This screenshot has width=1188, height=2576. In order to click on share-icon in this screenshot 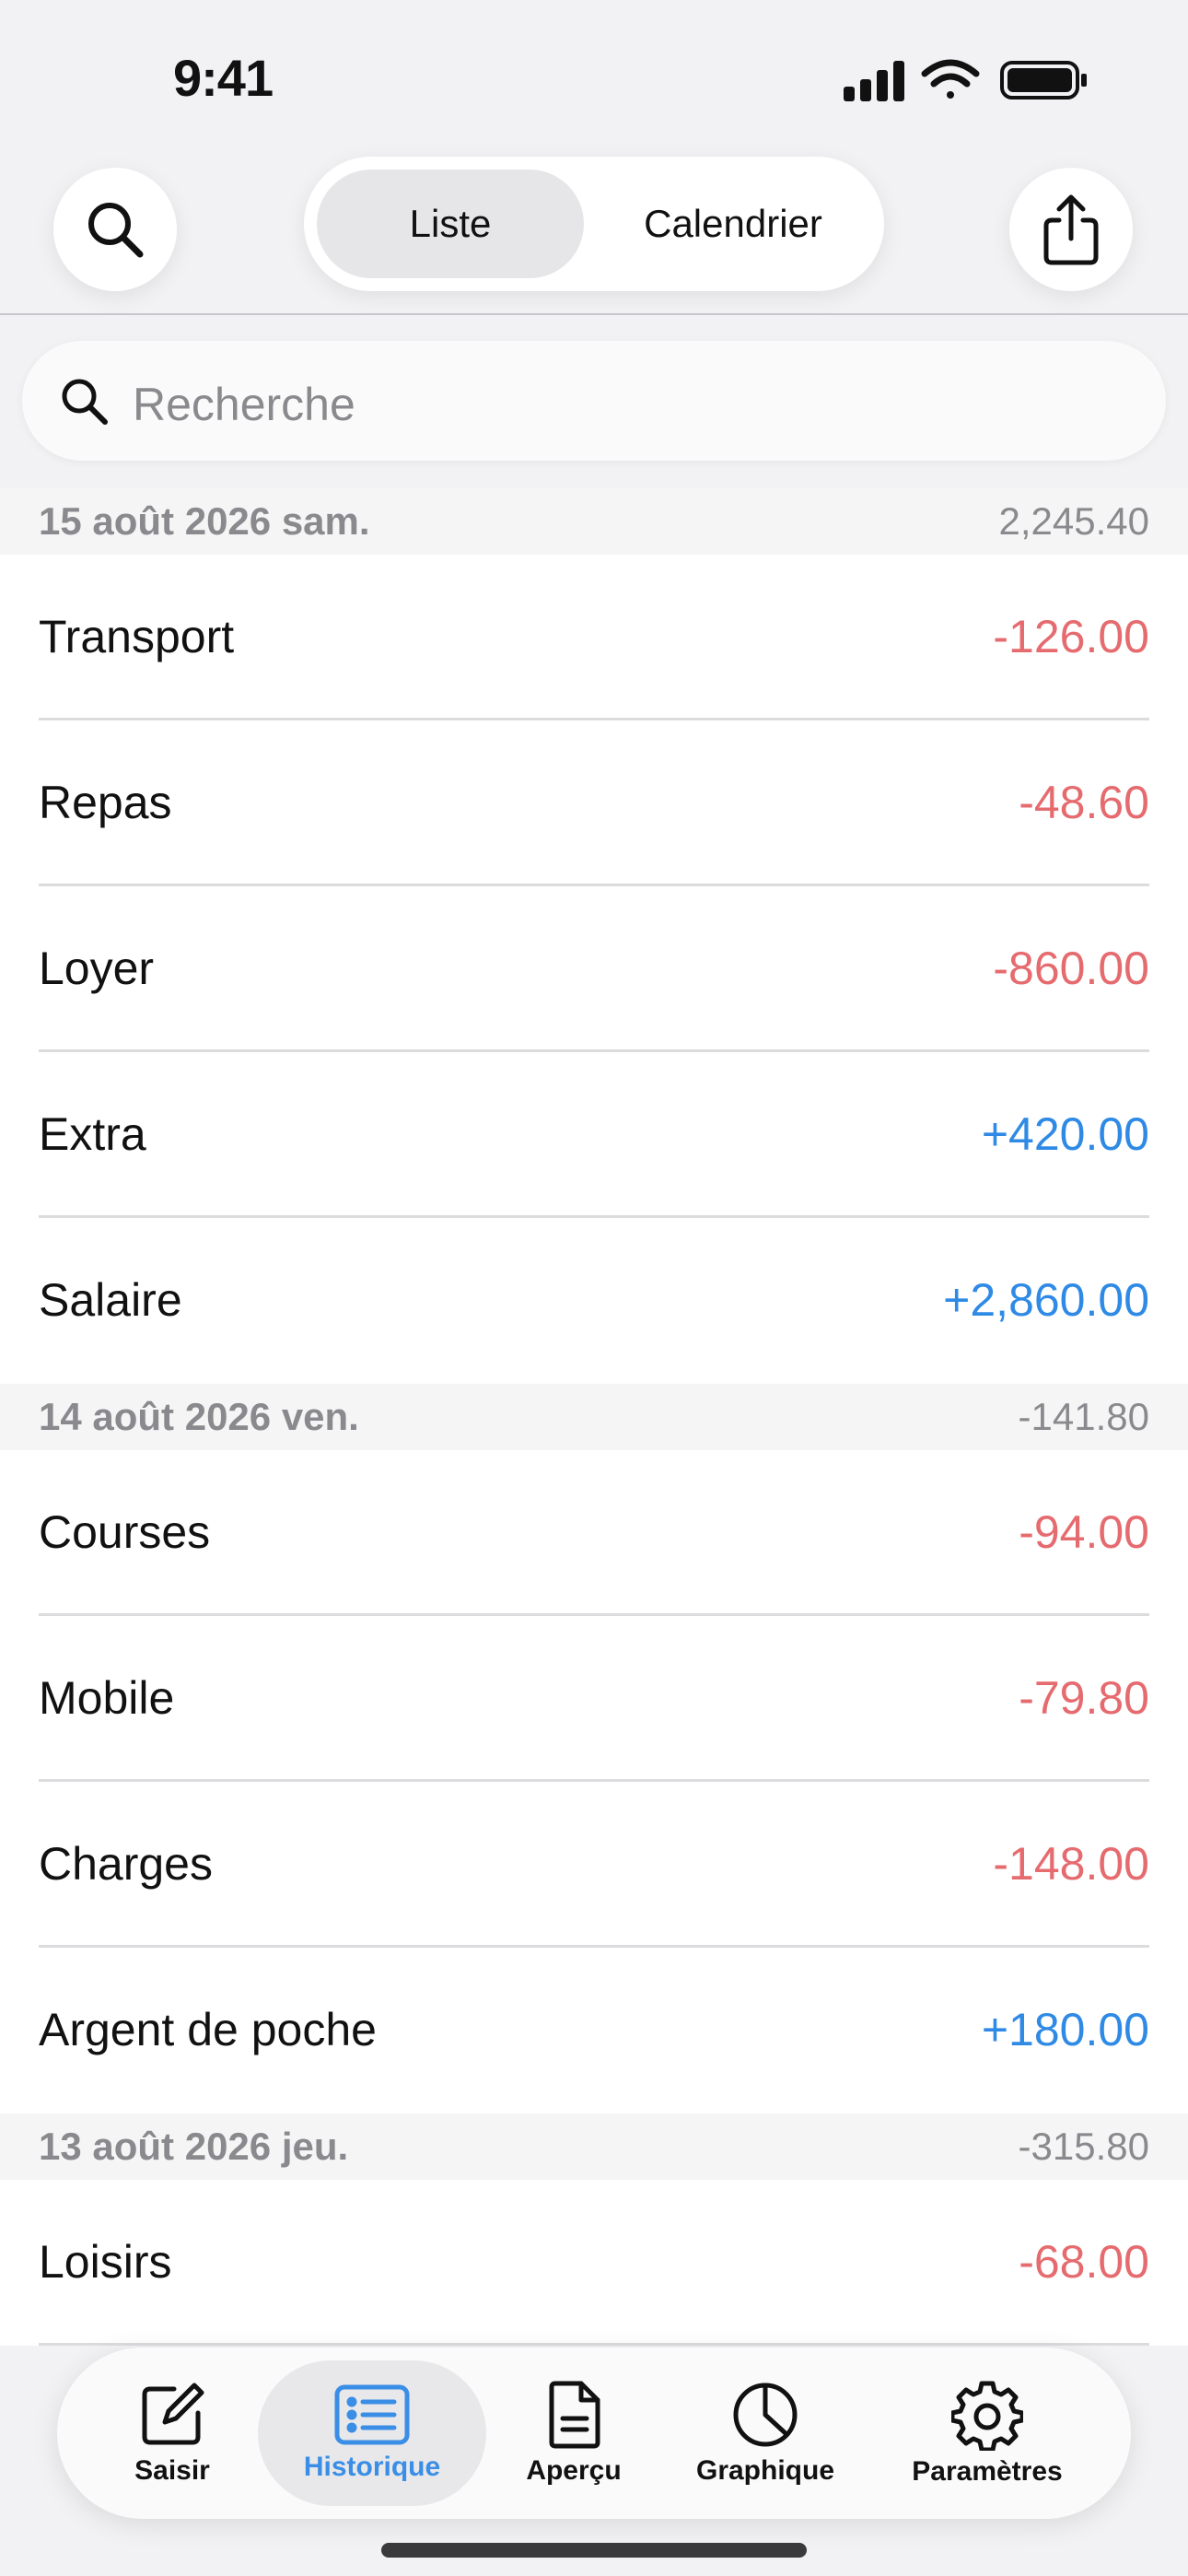, I will do `click(1071, 229)`.